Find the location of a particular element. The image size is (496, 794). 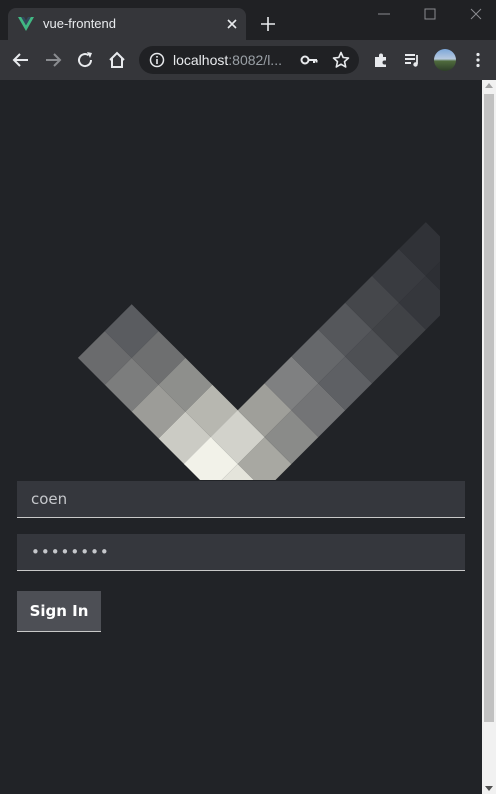

minimize-icon is located at coordinates (384, 14).